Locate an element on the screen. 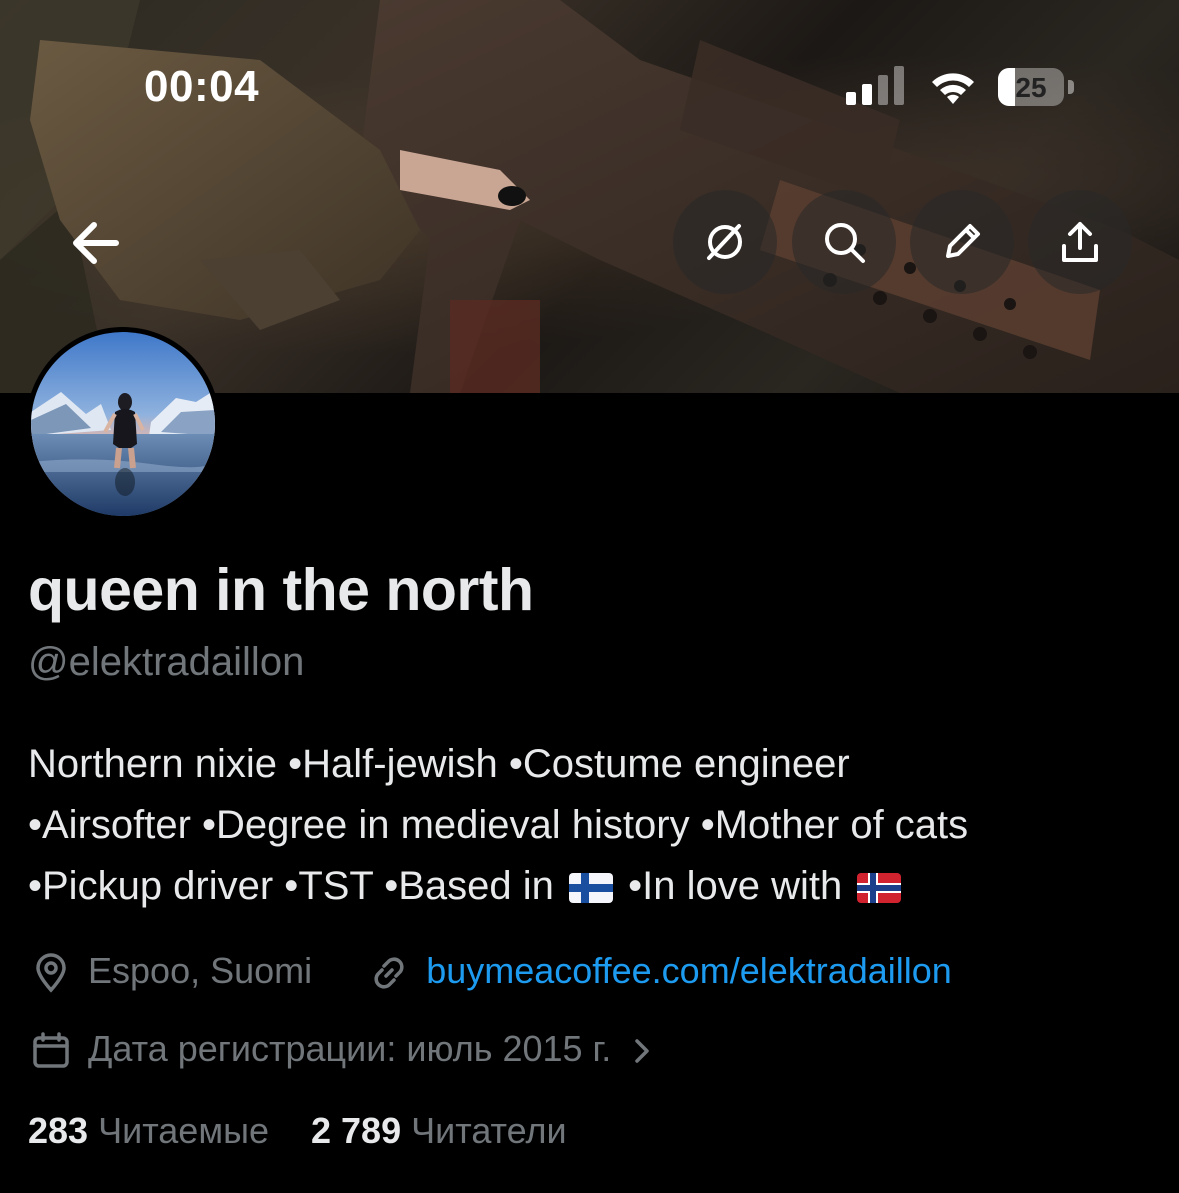 The height and width of the screenshot is (1193, 1179). norway-flag-icon is located at coordinates (879, 888).